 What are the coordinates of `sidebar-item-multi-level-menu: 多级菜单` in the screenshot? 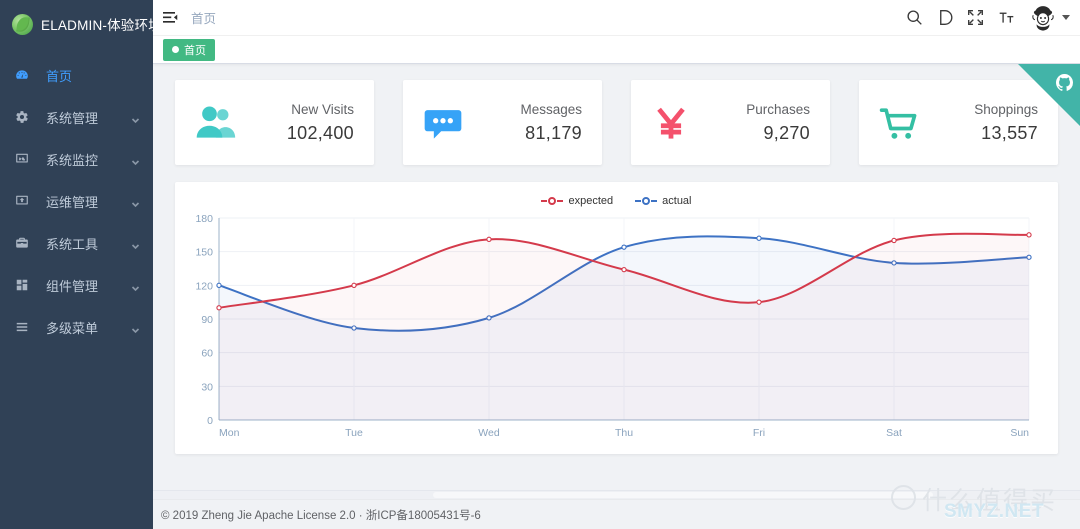 It's located at (76, 327).